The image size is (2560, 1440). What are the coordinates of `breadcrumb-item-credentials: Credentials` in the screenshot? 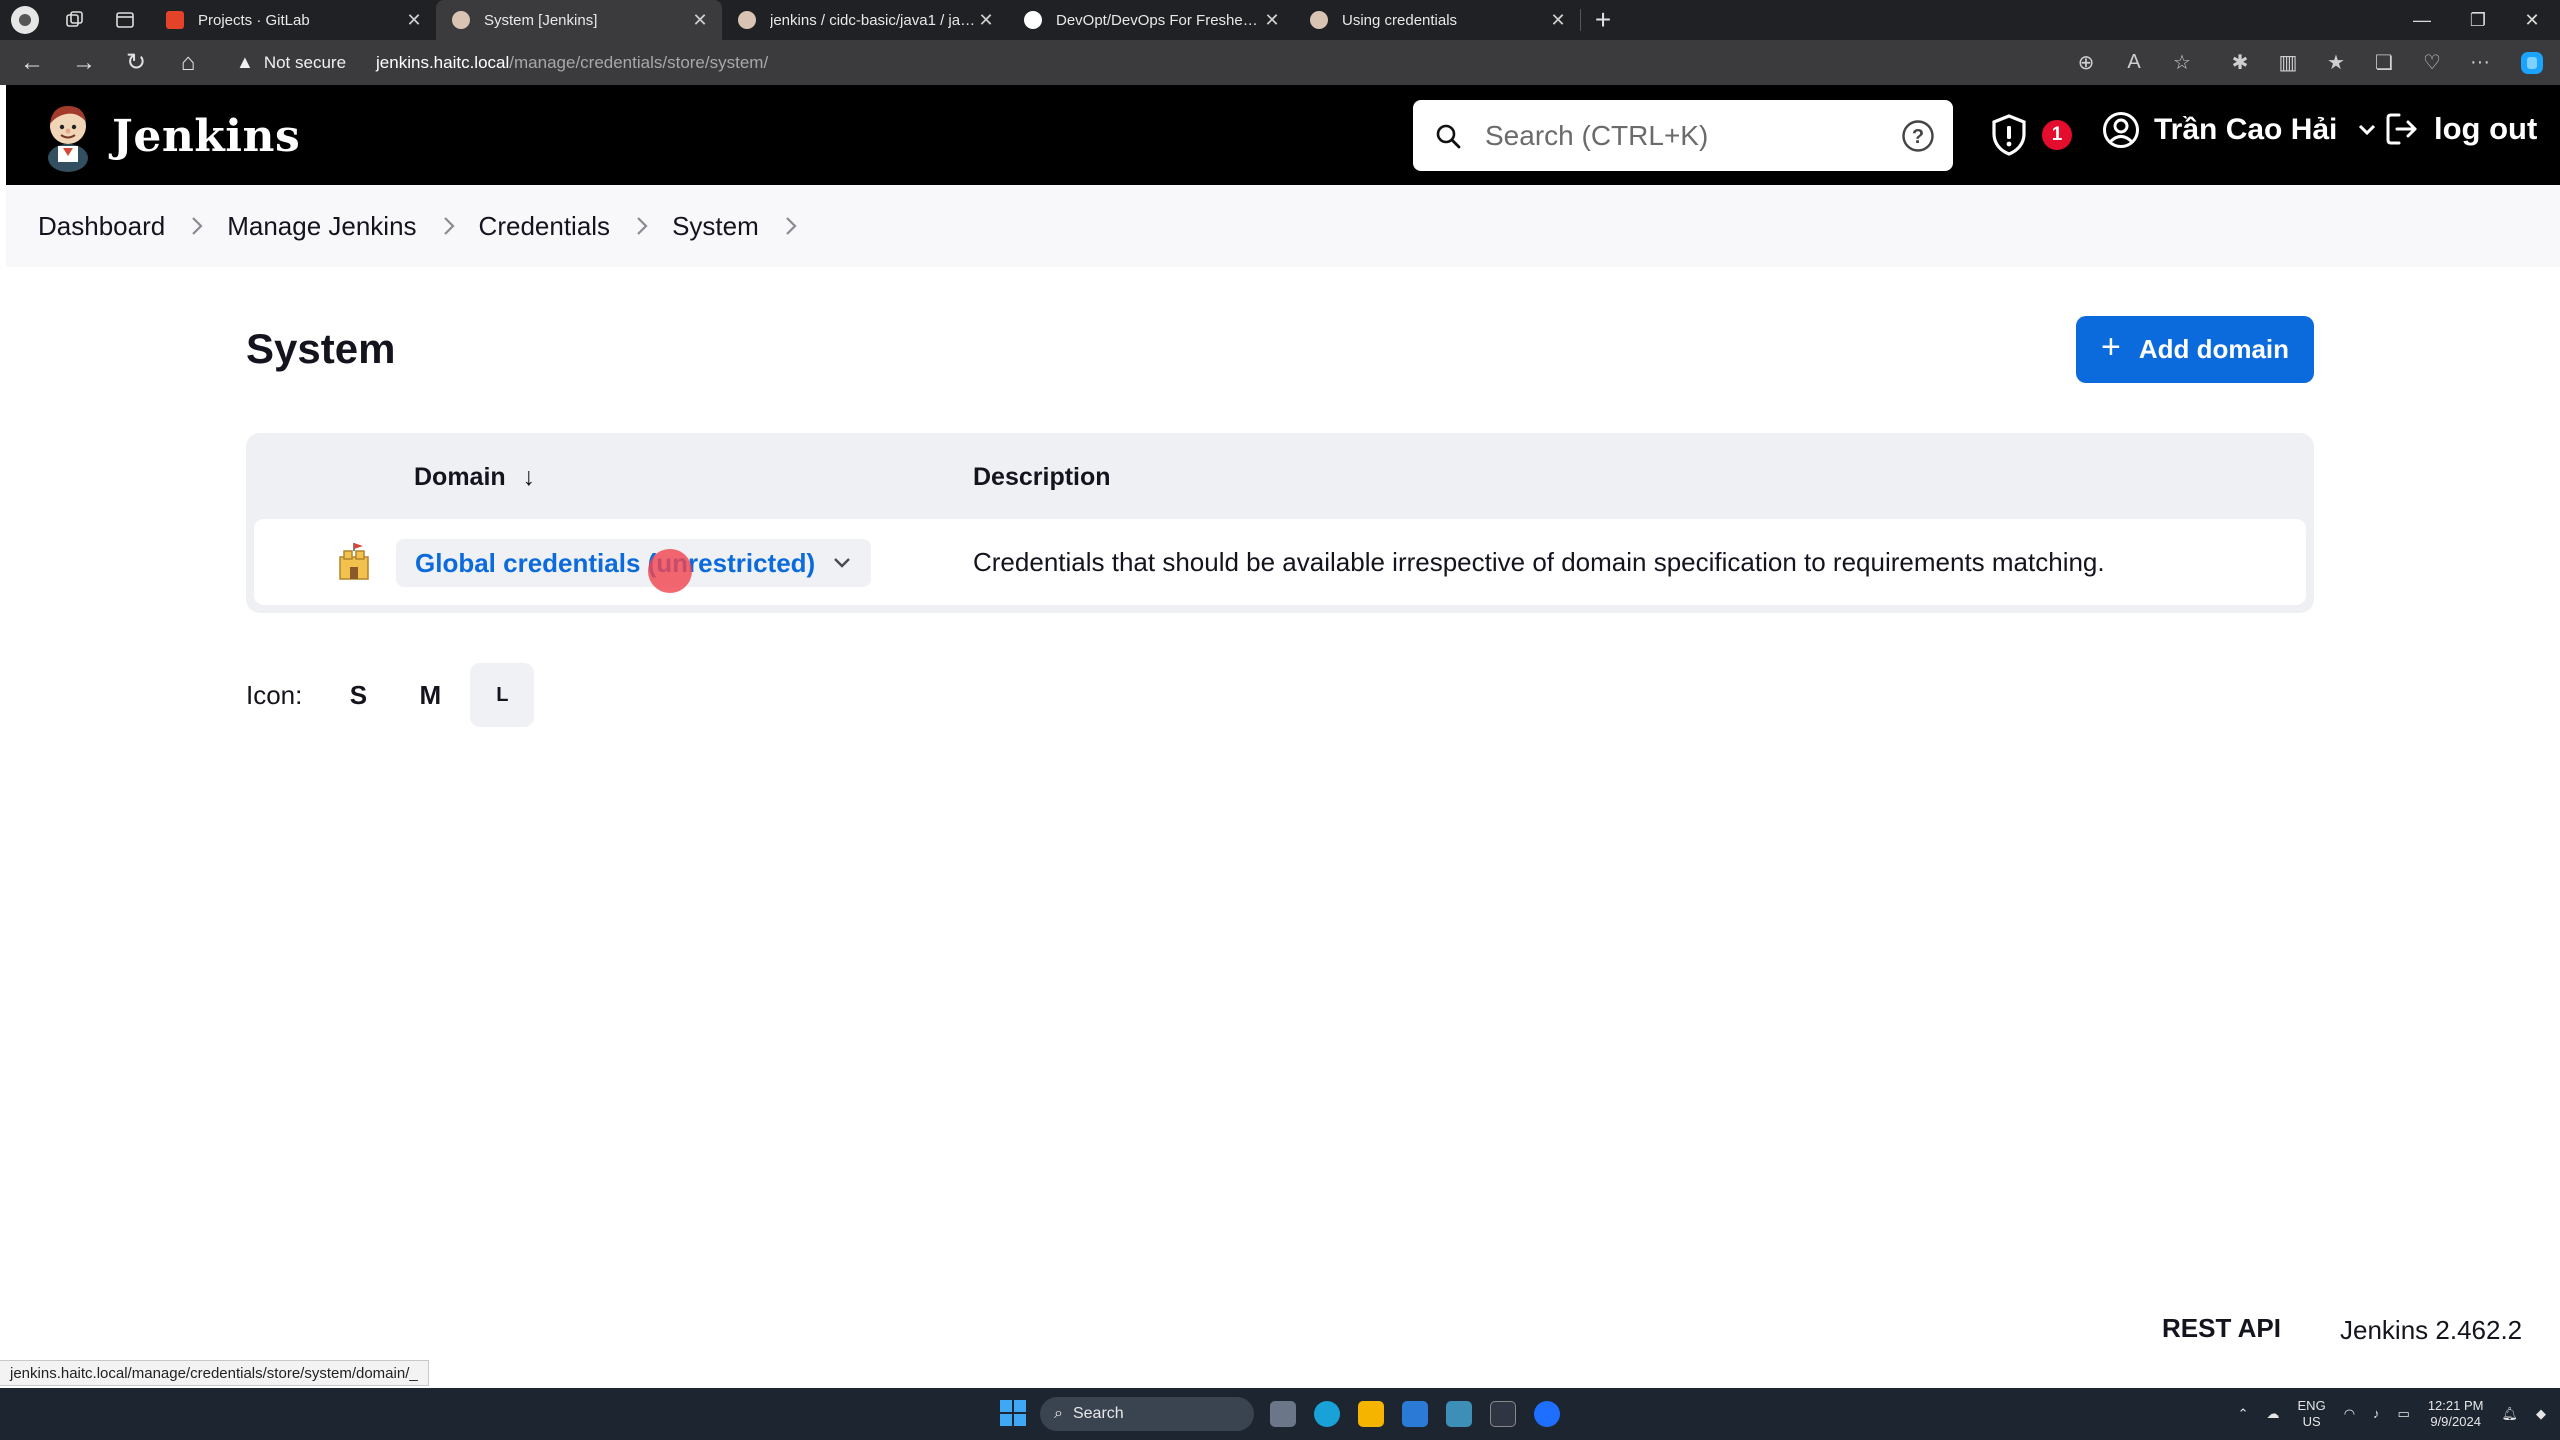 It's located at (545, 226).